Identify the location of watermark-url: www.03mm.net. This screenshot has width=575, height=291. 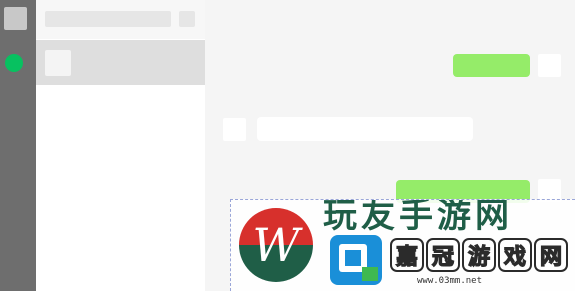
(450, 281).